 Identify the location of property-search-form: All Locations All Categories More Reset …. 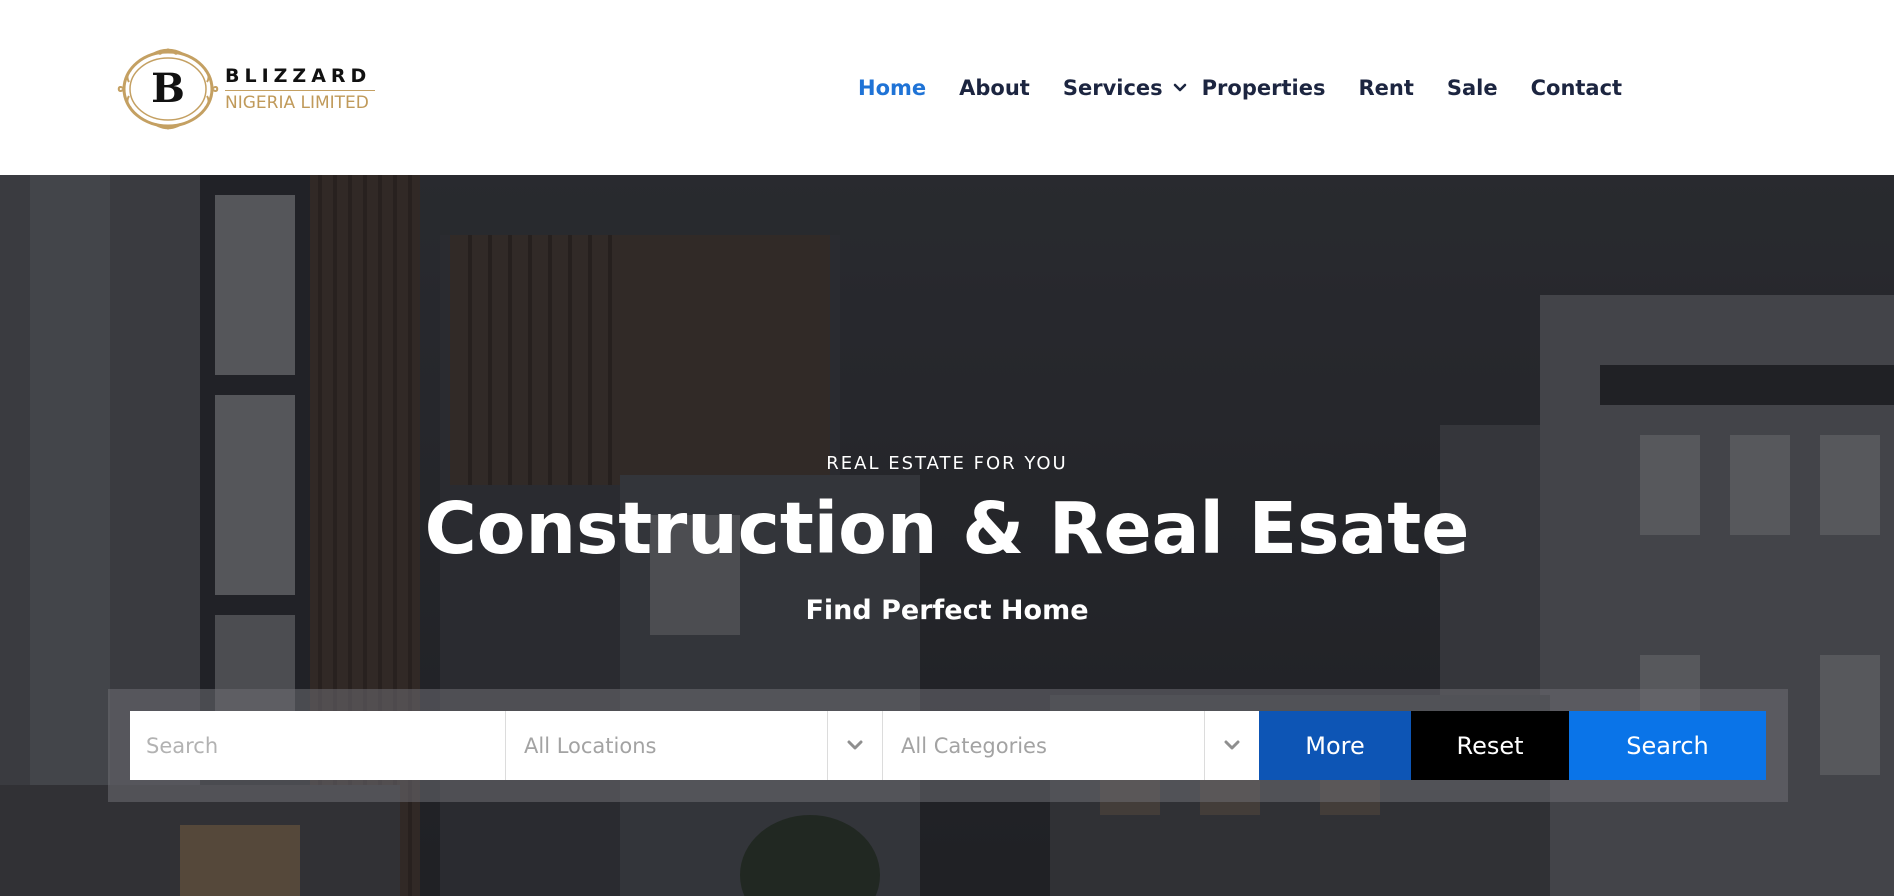
(948, 745).